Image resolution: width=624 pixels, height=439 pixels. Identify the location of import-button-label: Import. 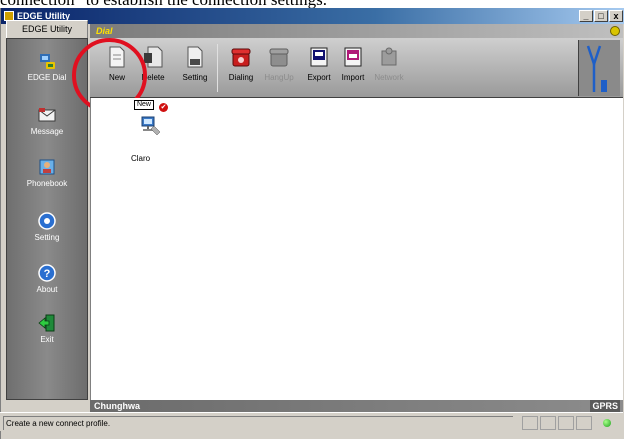
(353, 77).